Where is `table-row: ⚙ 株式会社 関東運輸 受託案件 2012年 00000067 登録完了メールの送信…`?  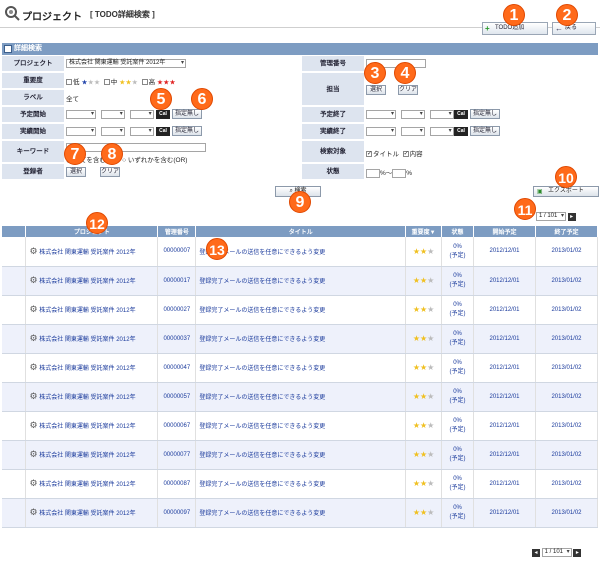 table-row: ⚙ 株式会社 関東運輸 受託案件 2012年 00000067 登録完了メールの送信… is located at coordinates (300, 426).